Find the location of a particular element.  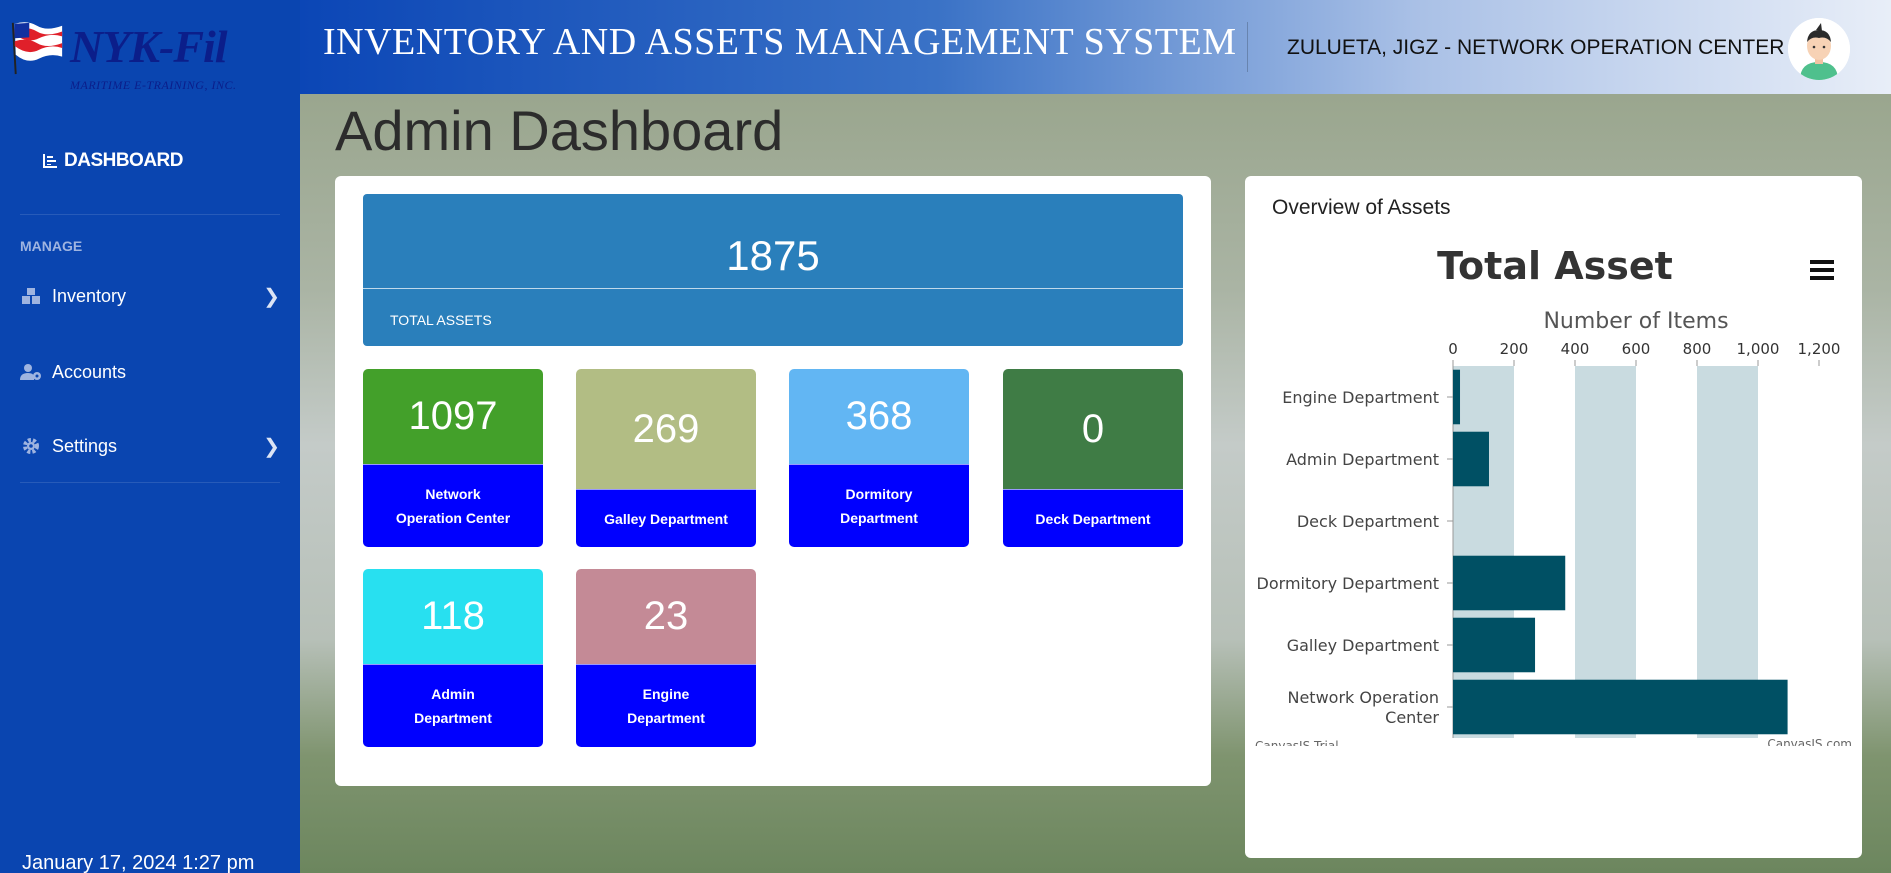

dept-tile-admin: 118 Admin Department is located at coordinates (453, 658).